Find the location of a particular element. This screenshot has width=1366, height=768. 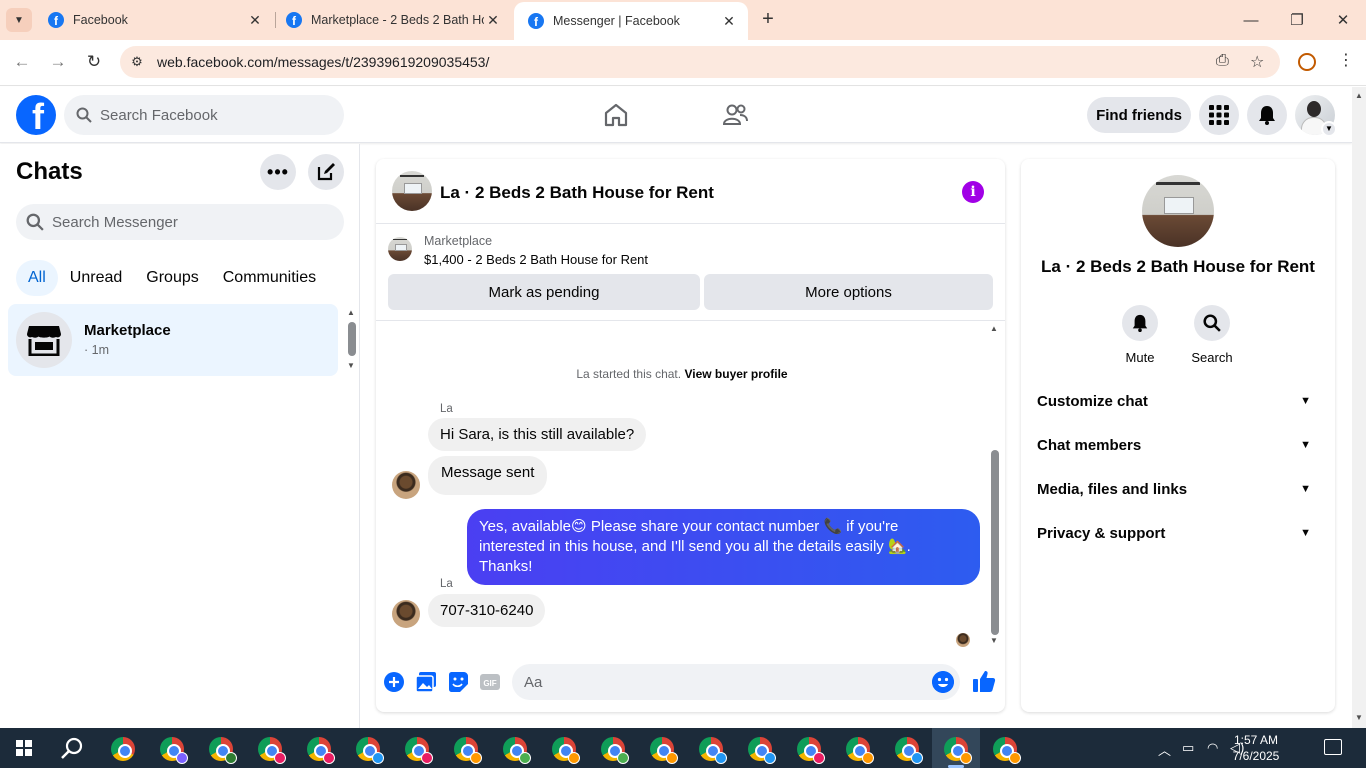

account-chevron-icon: ▼ is located at coordinates (1329, 129).